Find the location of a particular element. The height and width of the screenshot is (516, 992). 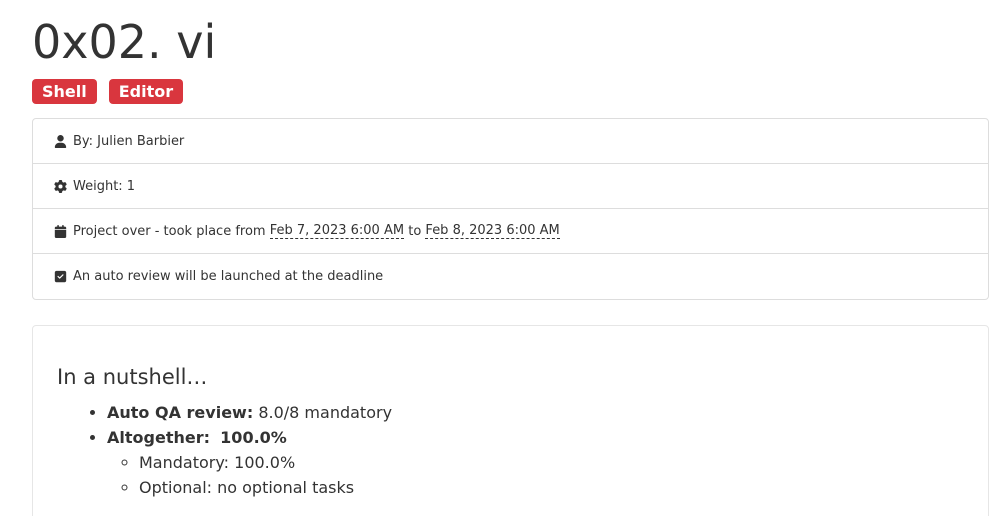

qa-review-label: Auto QA review: is located at coordinates (180, 412).